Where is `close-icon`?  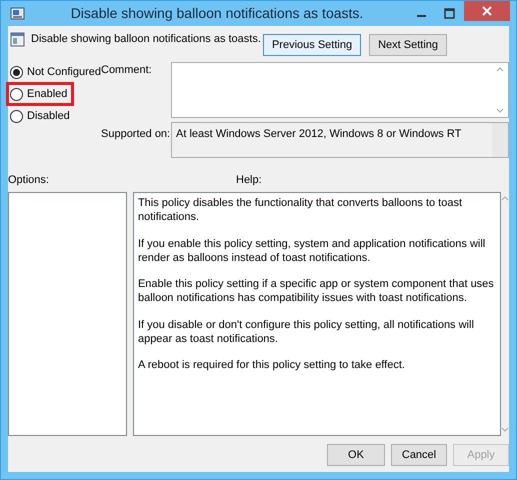 close-icon is located at coordinates (487, 11).